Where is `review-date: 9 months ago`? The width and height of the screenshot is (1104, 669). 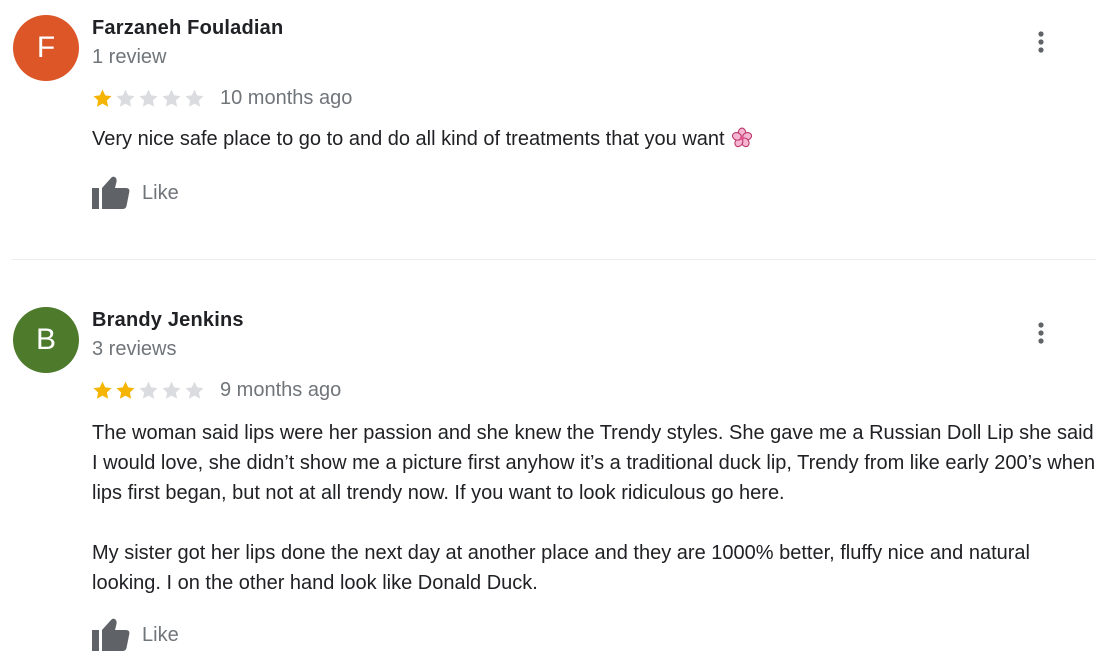
review-date: 9 months ago is located at coordinates (281, 389).